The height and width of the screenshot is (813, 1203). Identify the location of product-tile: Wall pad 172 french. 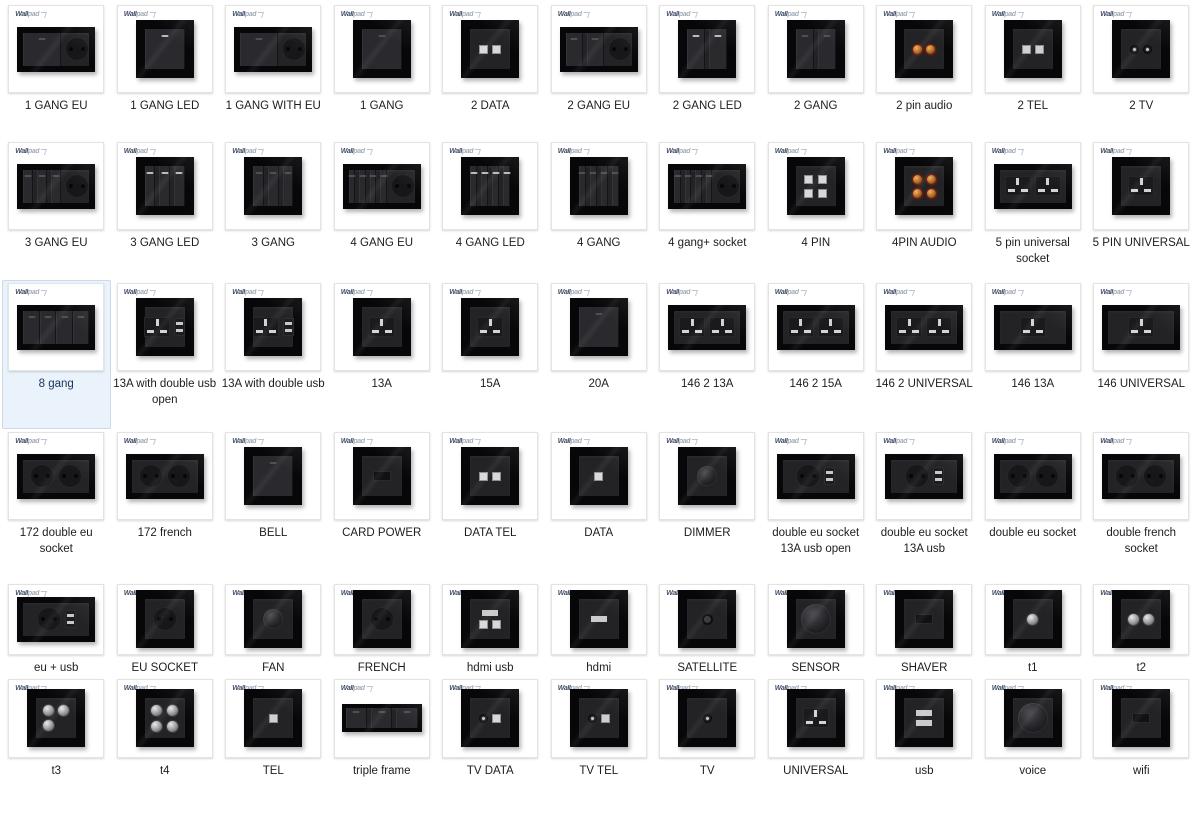
(165, 505).